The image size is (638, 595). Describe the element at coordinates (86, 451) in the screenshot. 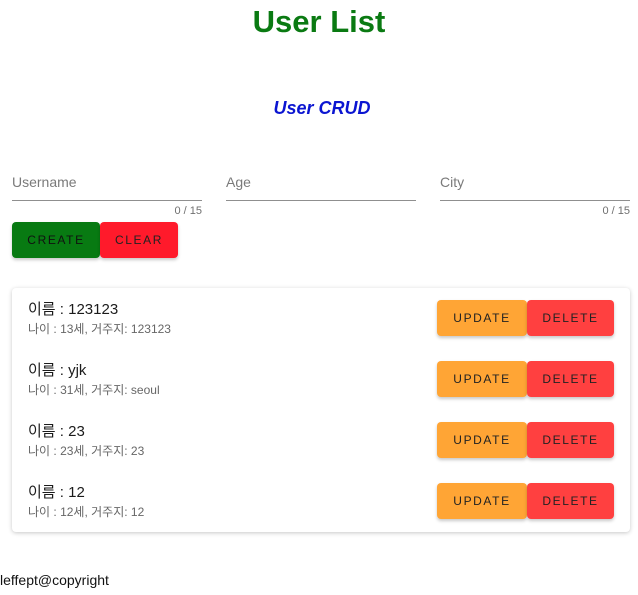

I see `user-detail: 나이 : 23세, 거주지: 23` at that location.